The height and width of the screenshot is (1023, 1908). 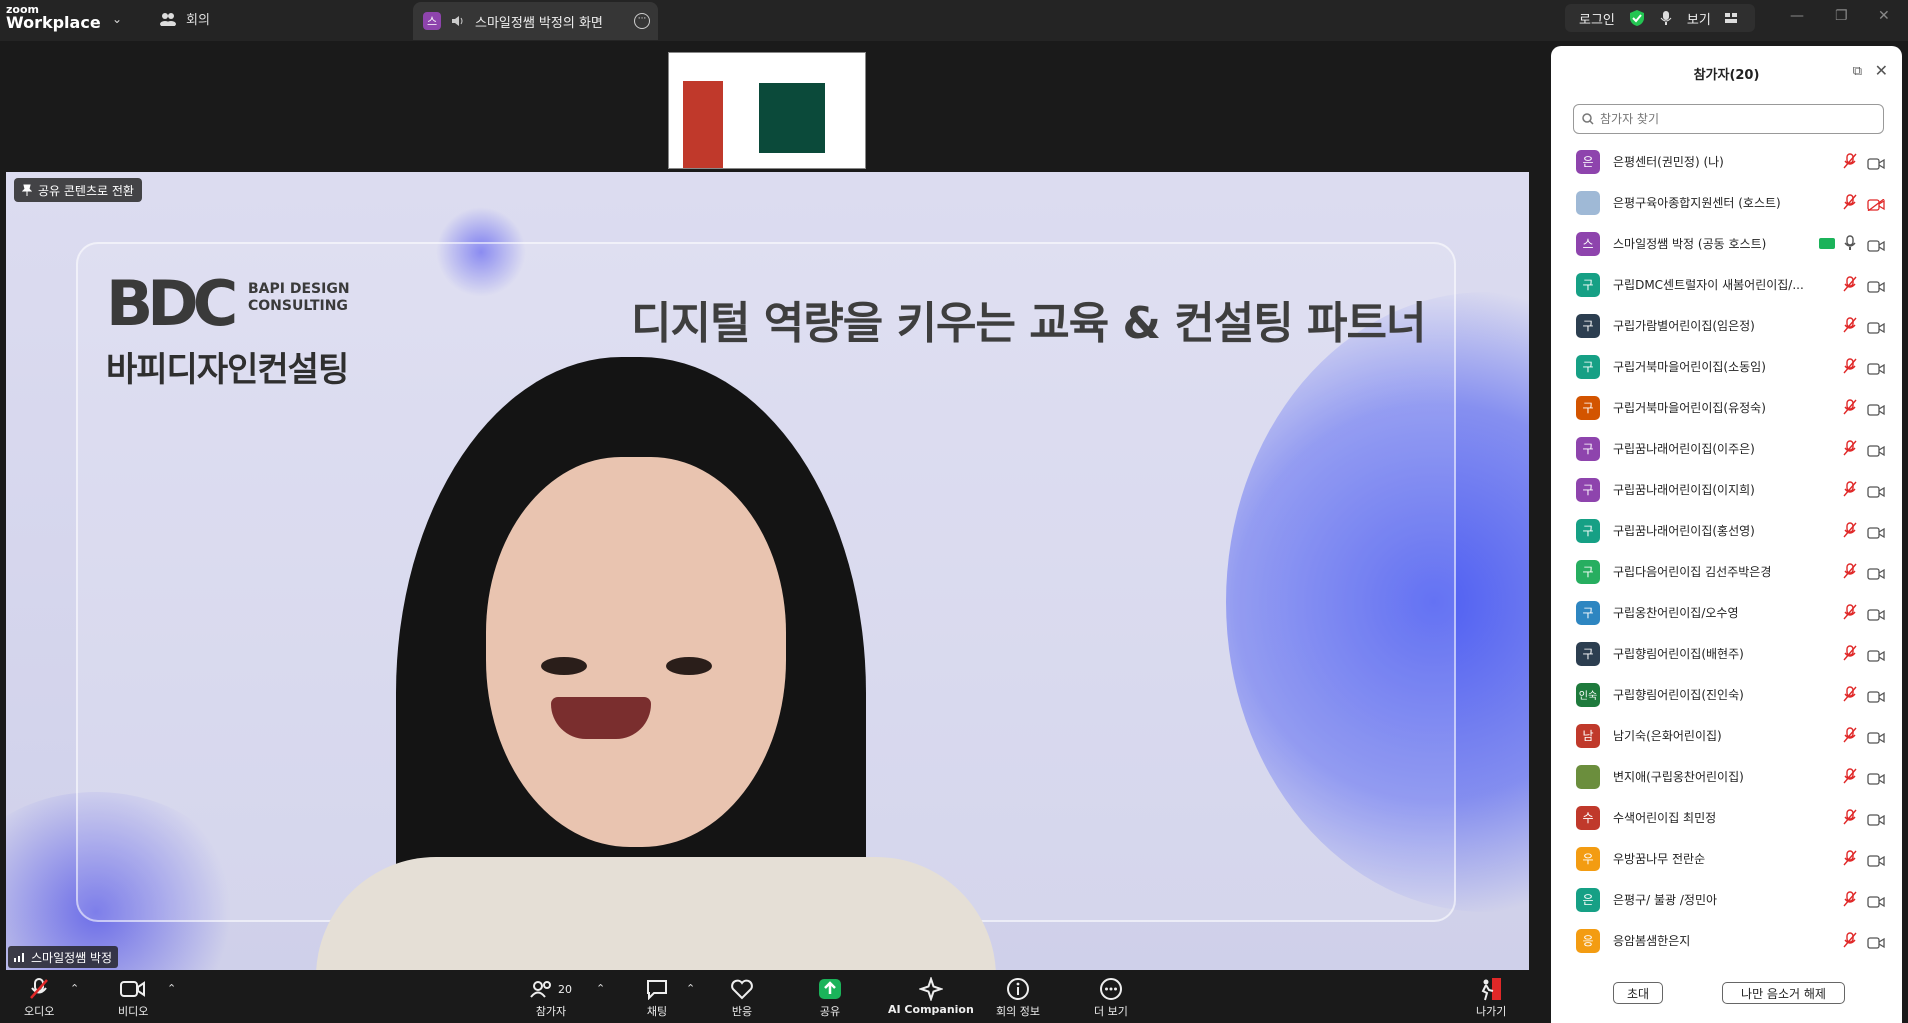 What do you see at coordinates (1726, 571) in the screenshot?
I see `participant-row: 구 구립다음어린이집 김선주박은경` at bounding box center [1726, 571].